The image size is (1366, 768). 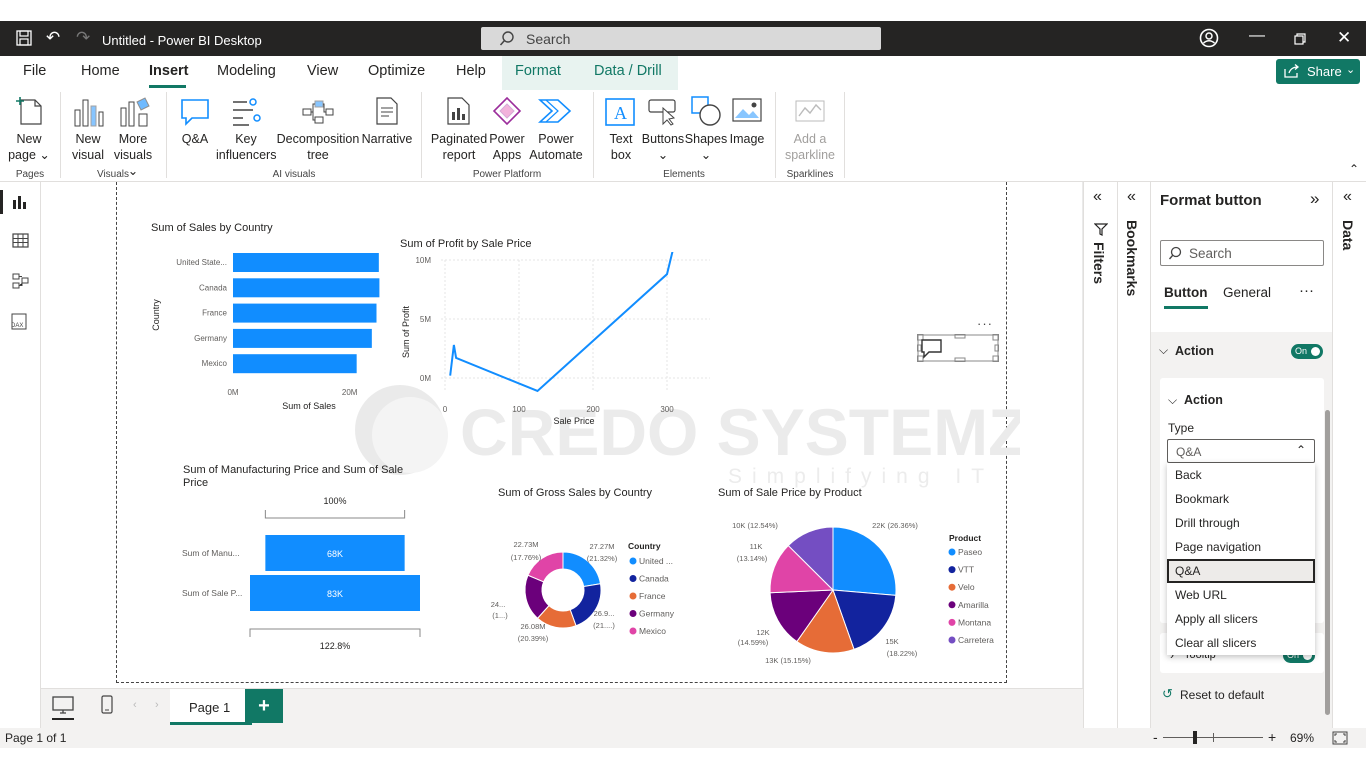 I want to click on undo-icon: ↶, so click(x=53, y=38).